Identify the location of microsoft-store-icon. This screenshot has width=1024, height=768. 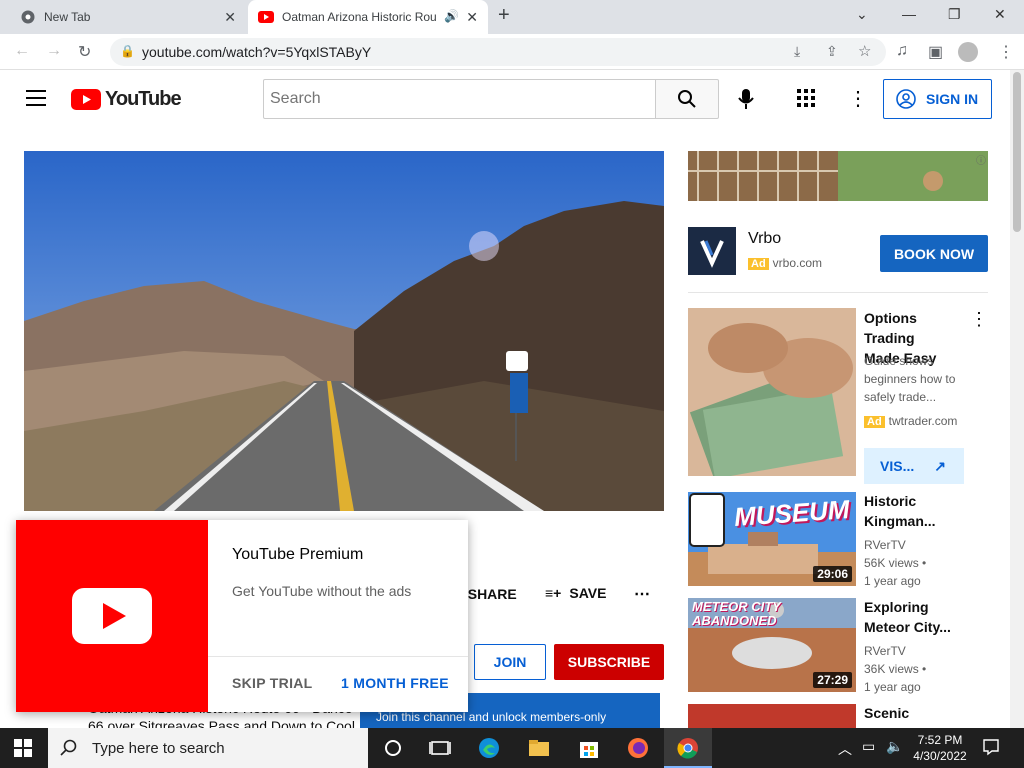
(589, 748).